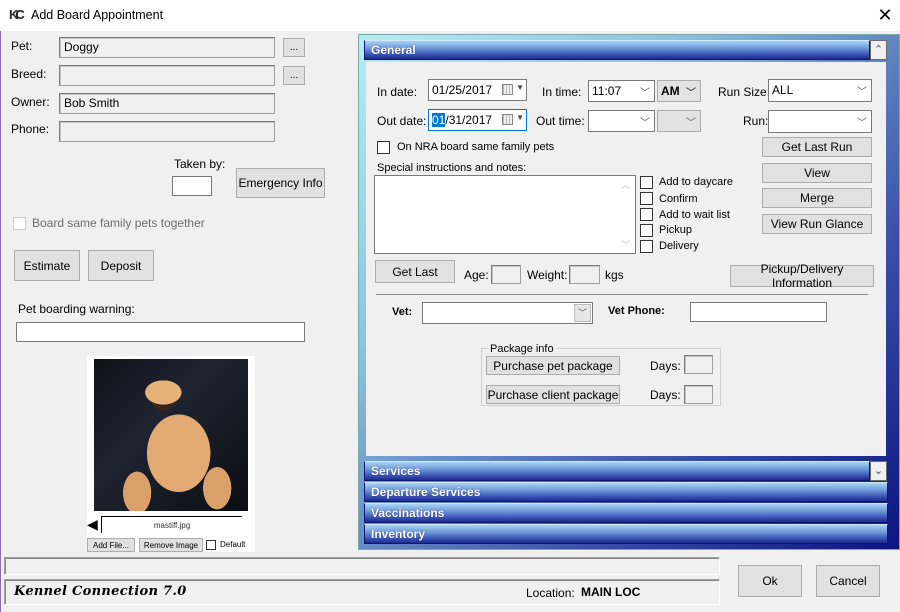 The height and width of the screenshot is (612, 900). I want to click on view-button: View, so click(817, 173).